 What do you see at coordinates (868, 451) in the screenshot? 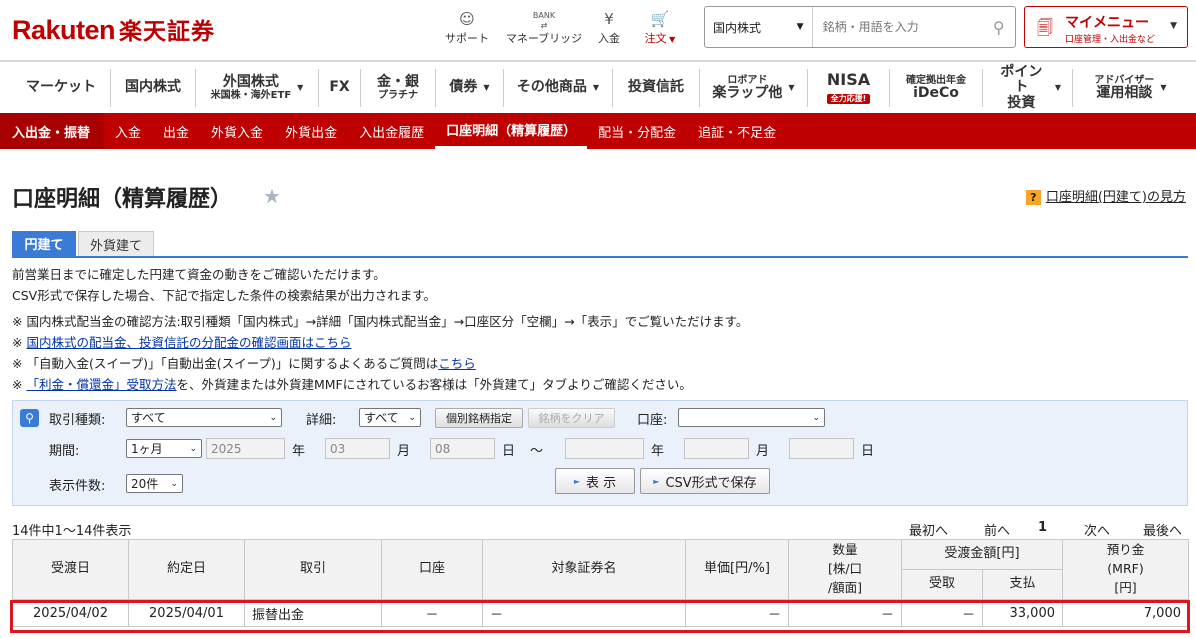
I see `day-unit: 日` at bounding box center [868, 451].